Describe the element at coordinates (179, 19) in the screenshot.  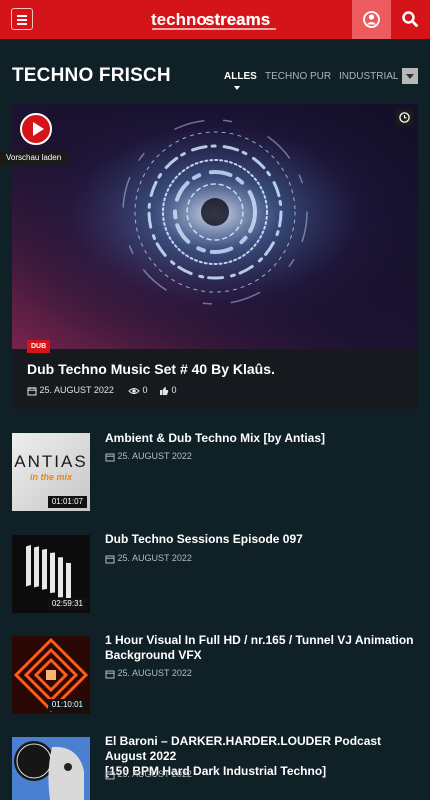
I see `logo-text-techno: techno` at that location.